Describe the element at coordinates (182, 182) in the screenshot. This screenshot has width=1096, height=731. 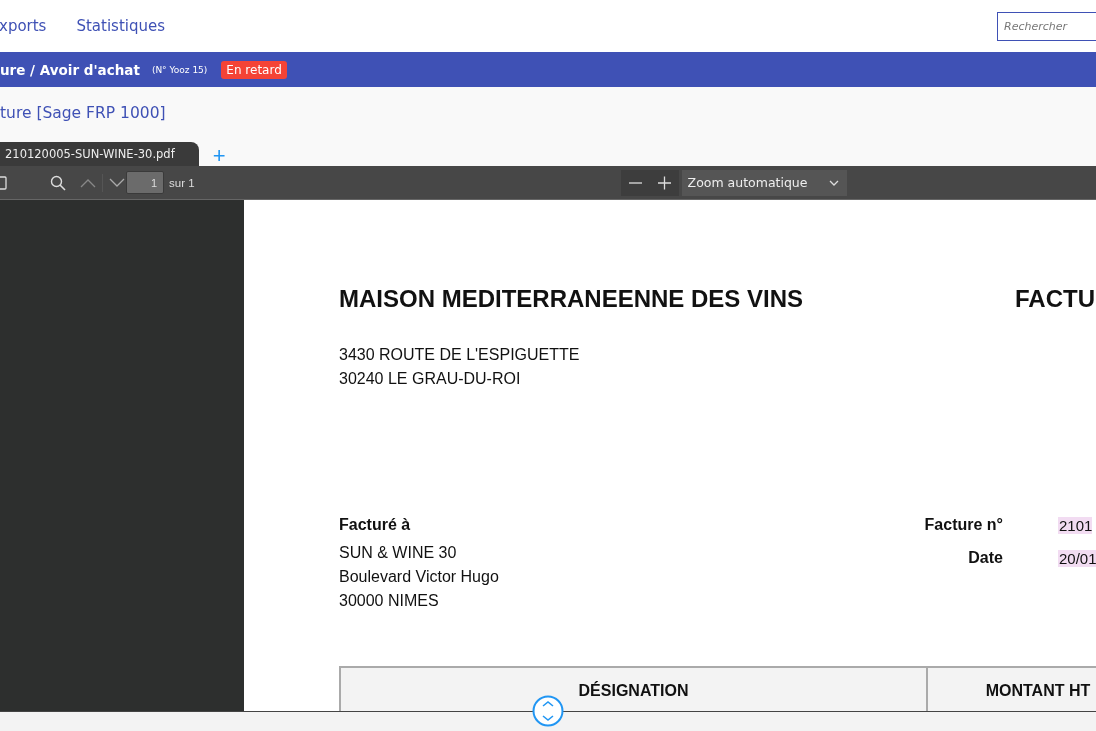
I see `page-count: sur 1` at that location.